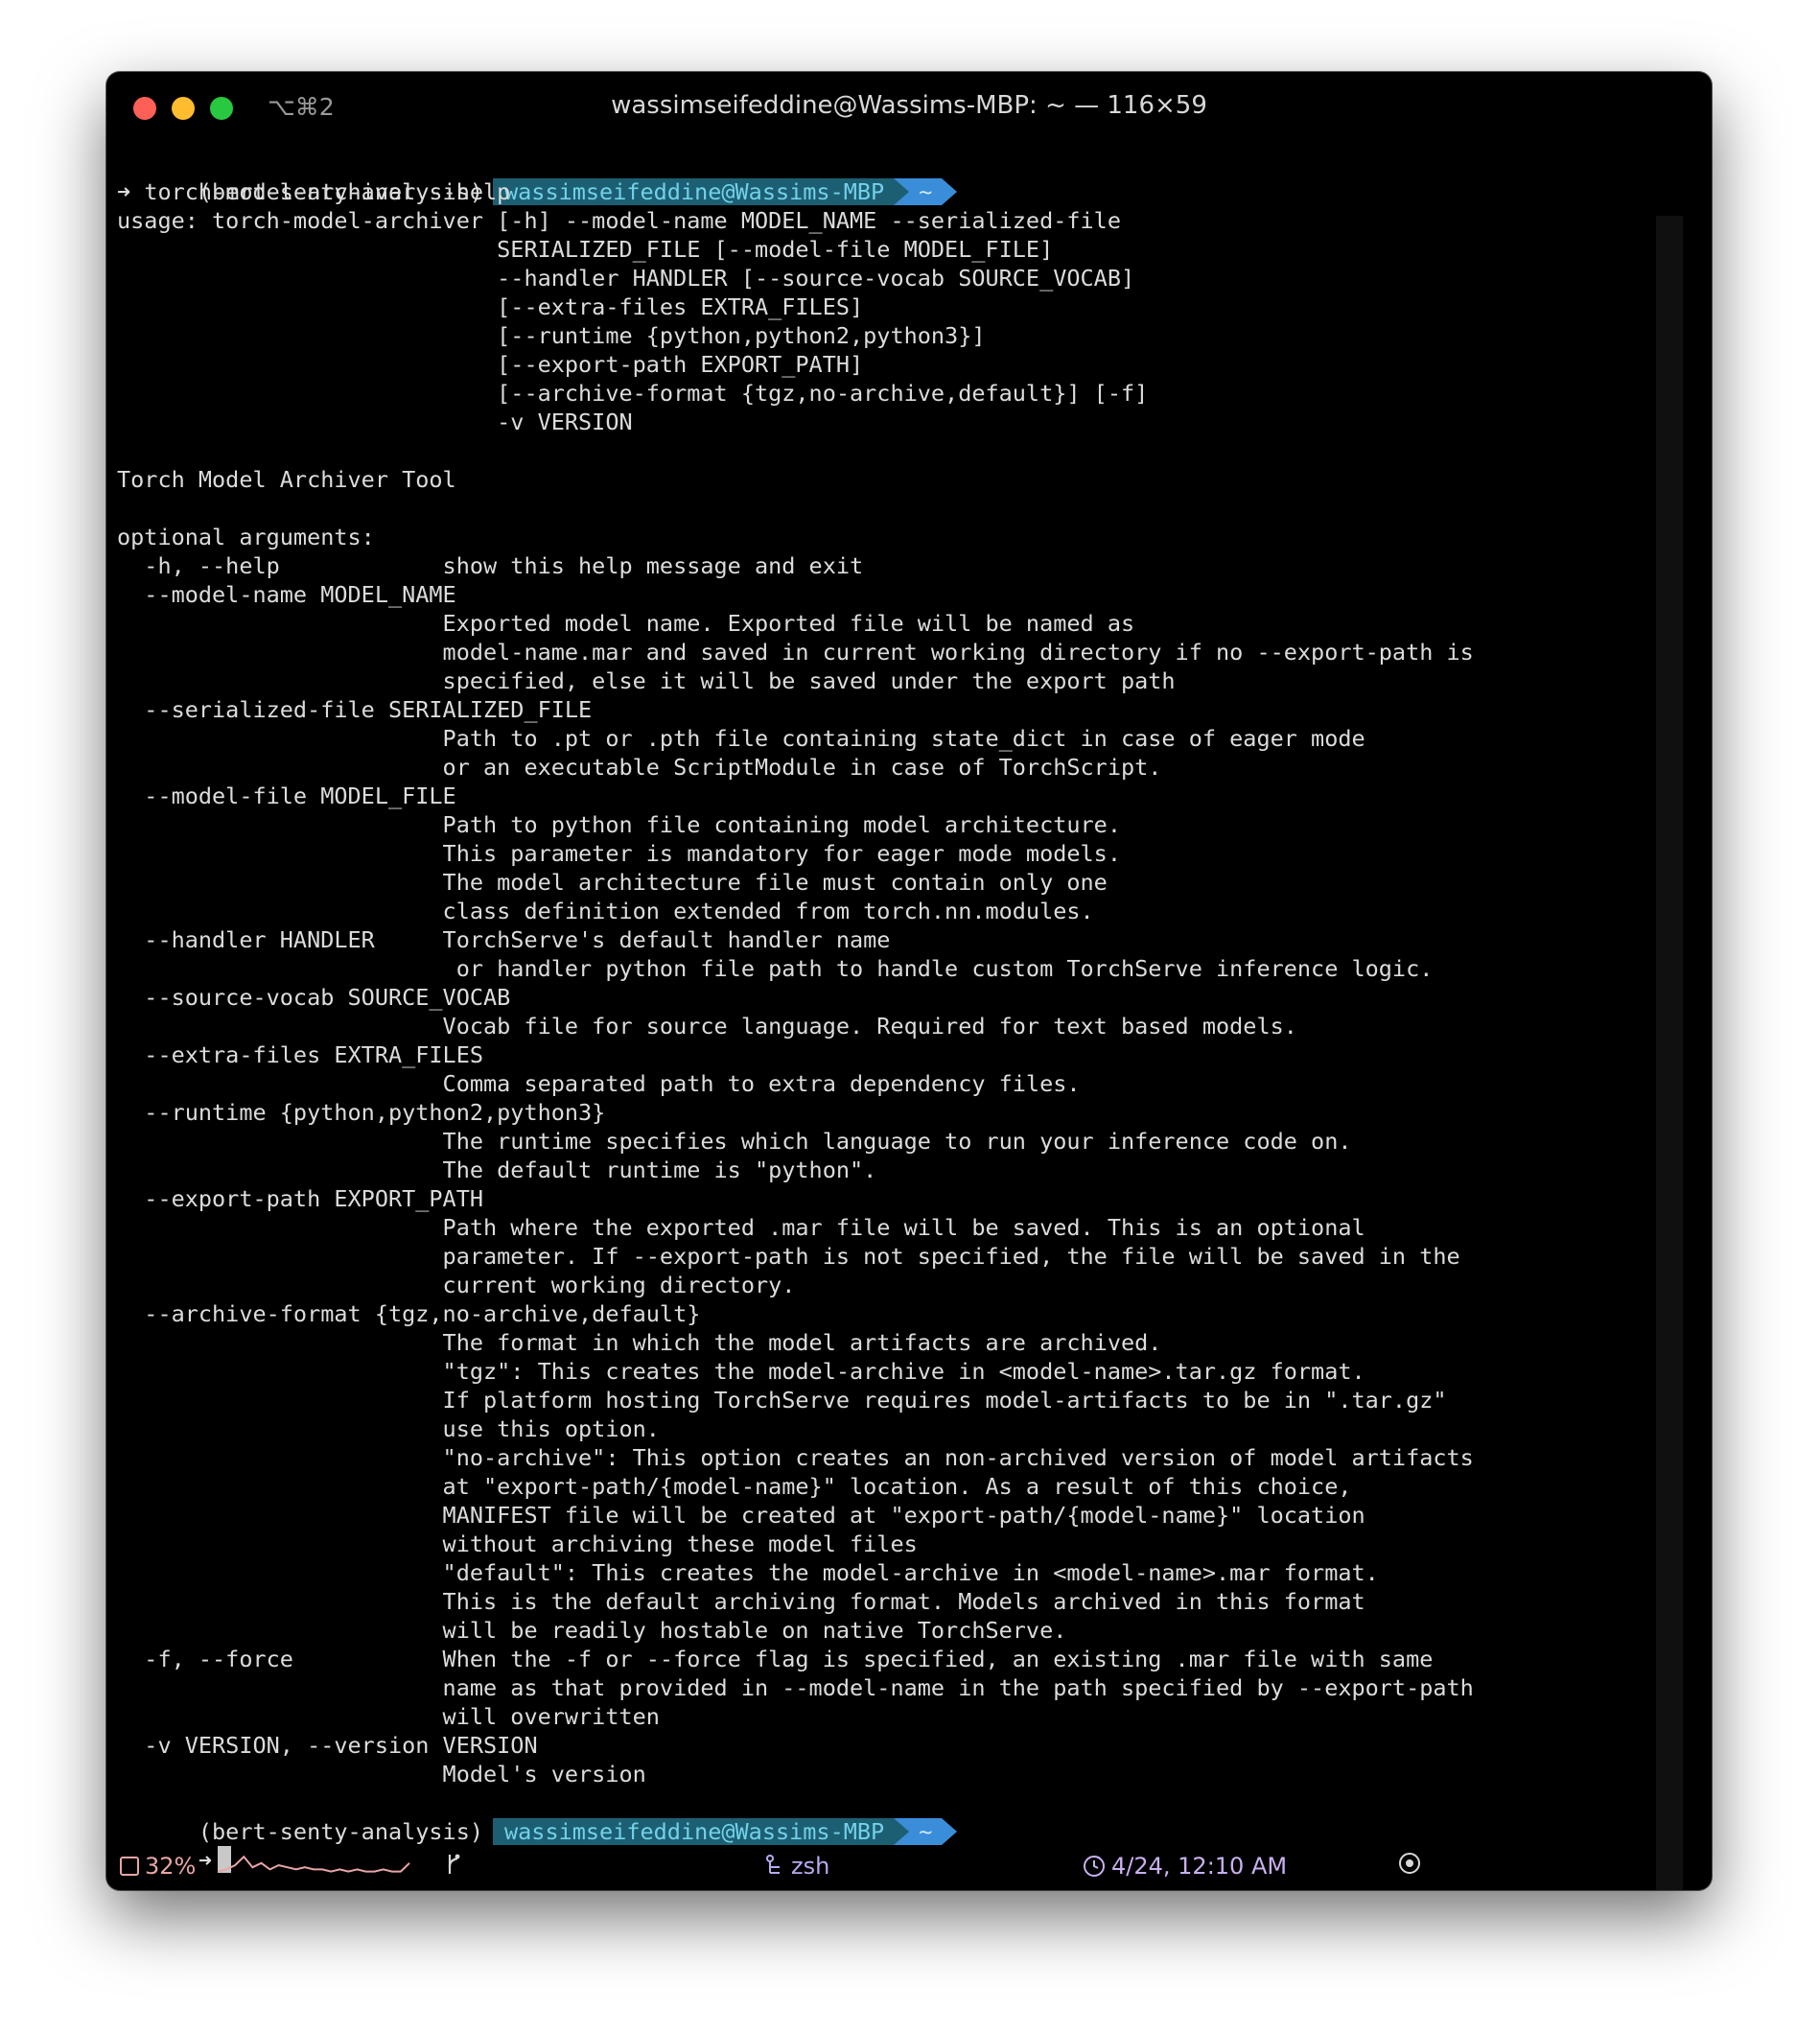 This screenshot has width=1820, height=2033. Describe the element at coordinates (286, 479) in the screenshot. I see `output-line: Torch Model Archiver Tool` at that location.